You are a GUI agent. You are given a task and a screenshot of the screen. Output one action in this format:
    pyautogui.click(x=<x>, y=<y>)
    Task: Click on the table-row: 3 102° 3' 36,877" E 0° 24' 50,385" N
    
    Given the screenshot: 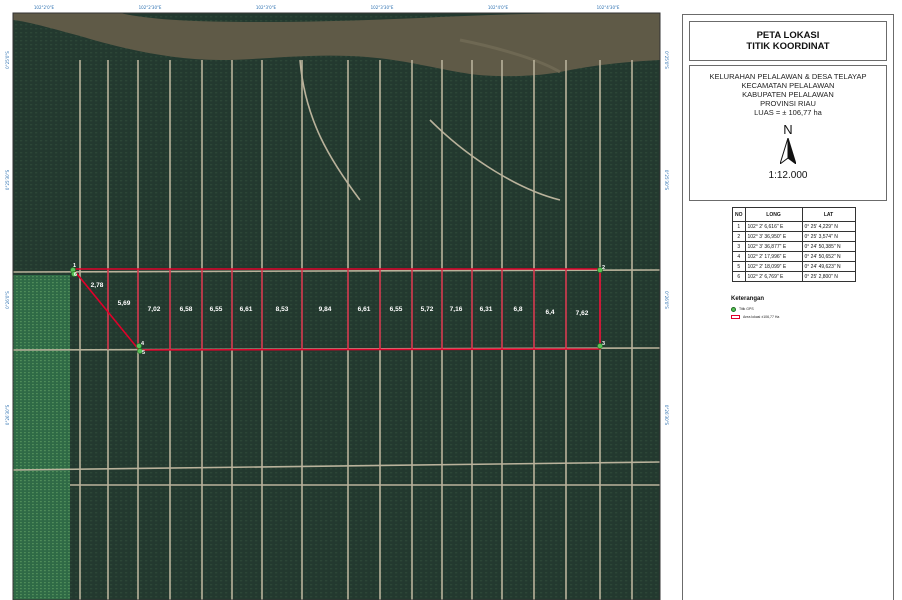 What is the action you would take?
    pyautogui.click(x=794, y=246)
    